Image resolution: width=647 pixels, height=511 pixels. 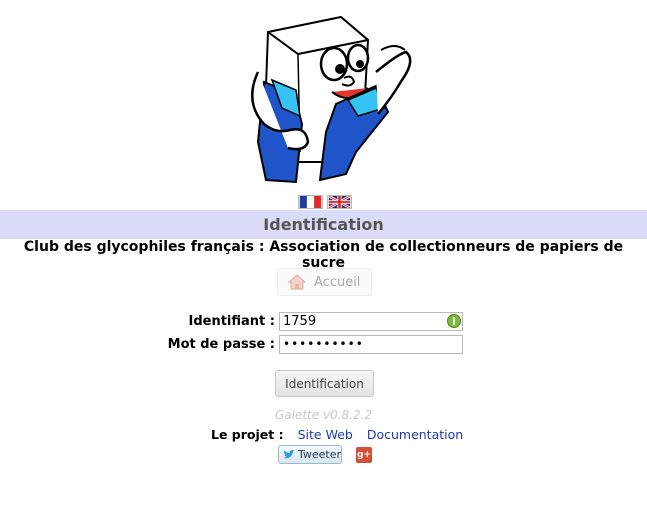 What do you see at coordinates (319, 454) in the screenshot?
I see `tweet-button-label: Tweeter` at bounding box center [319, 454].